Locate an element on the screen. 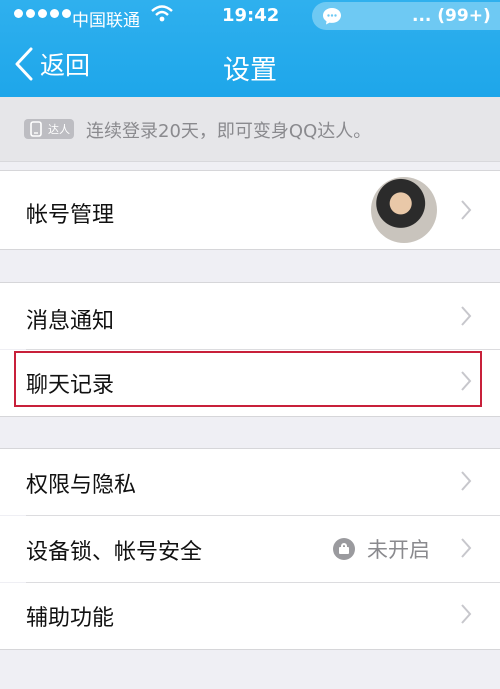 The width and height of the screenshot is (500, 689). row-privacy: 权限与隐私 is located at coordinates (250, 482).